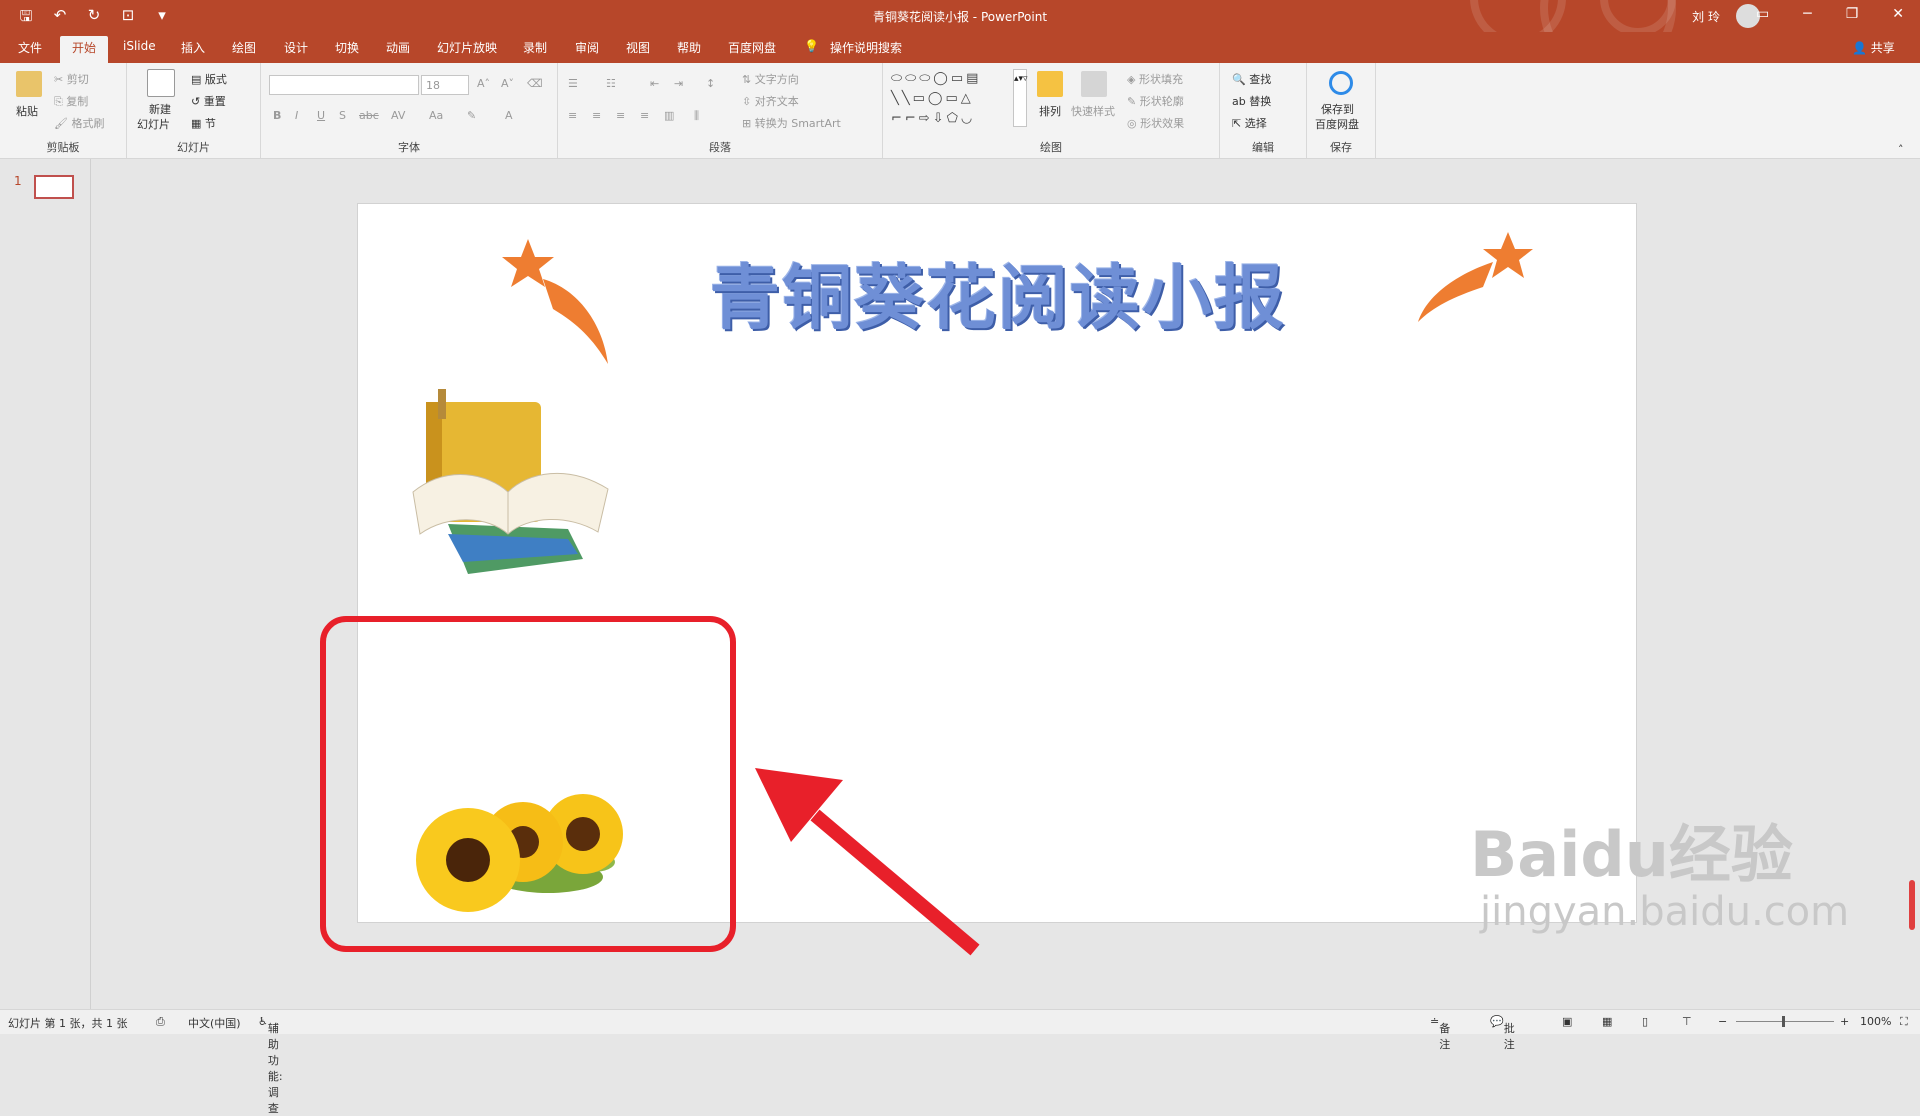 The height and width of the screenshot is (1116, 1920). What do you see at coordinates (1873, 47) in the screenshot?
I see `share-button: 👤 共享` at bounding box center [1873, 47].